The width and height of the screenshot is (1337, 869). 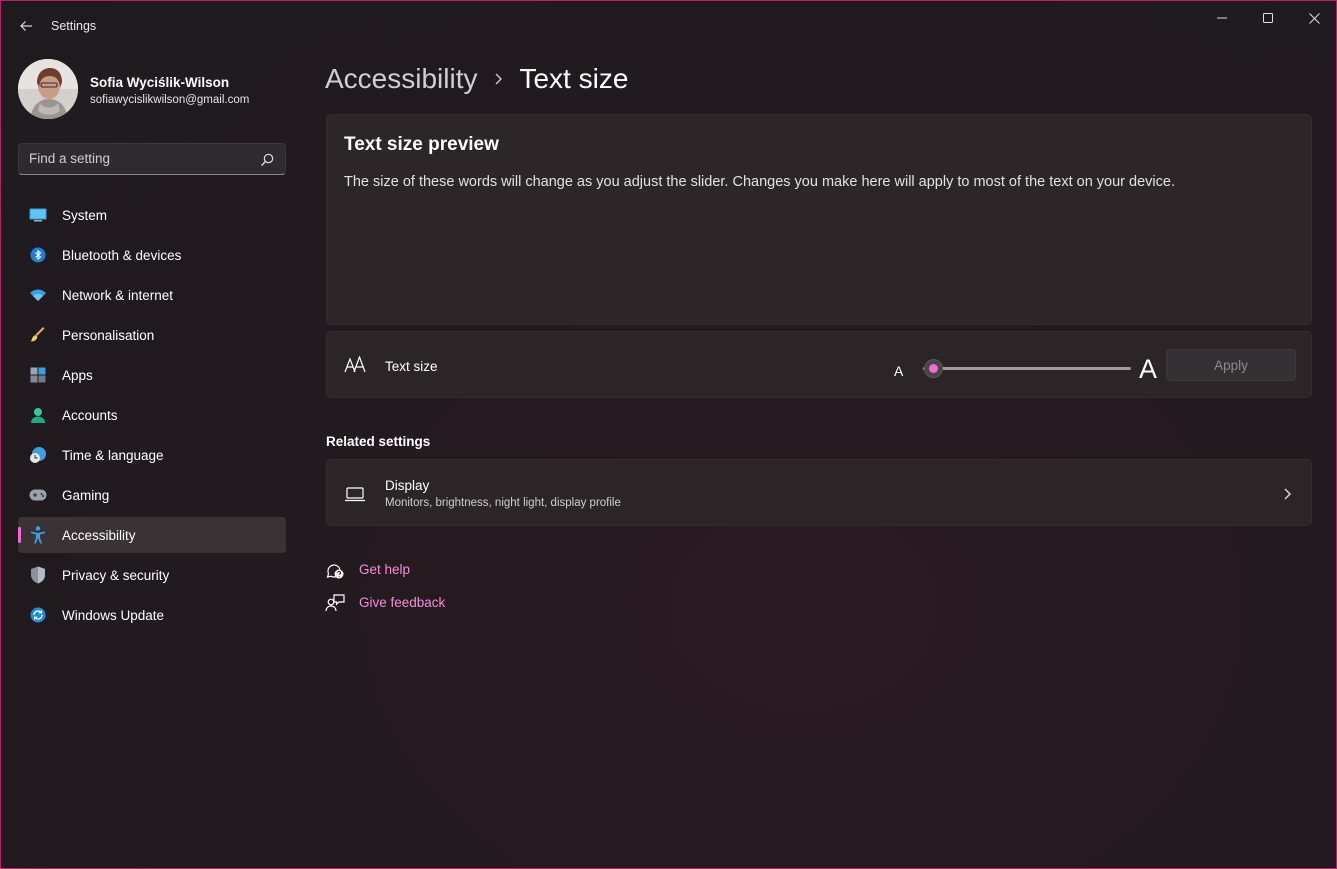 I want to click on apply-button: Apply, so click(x=1231, y=365).